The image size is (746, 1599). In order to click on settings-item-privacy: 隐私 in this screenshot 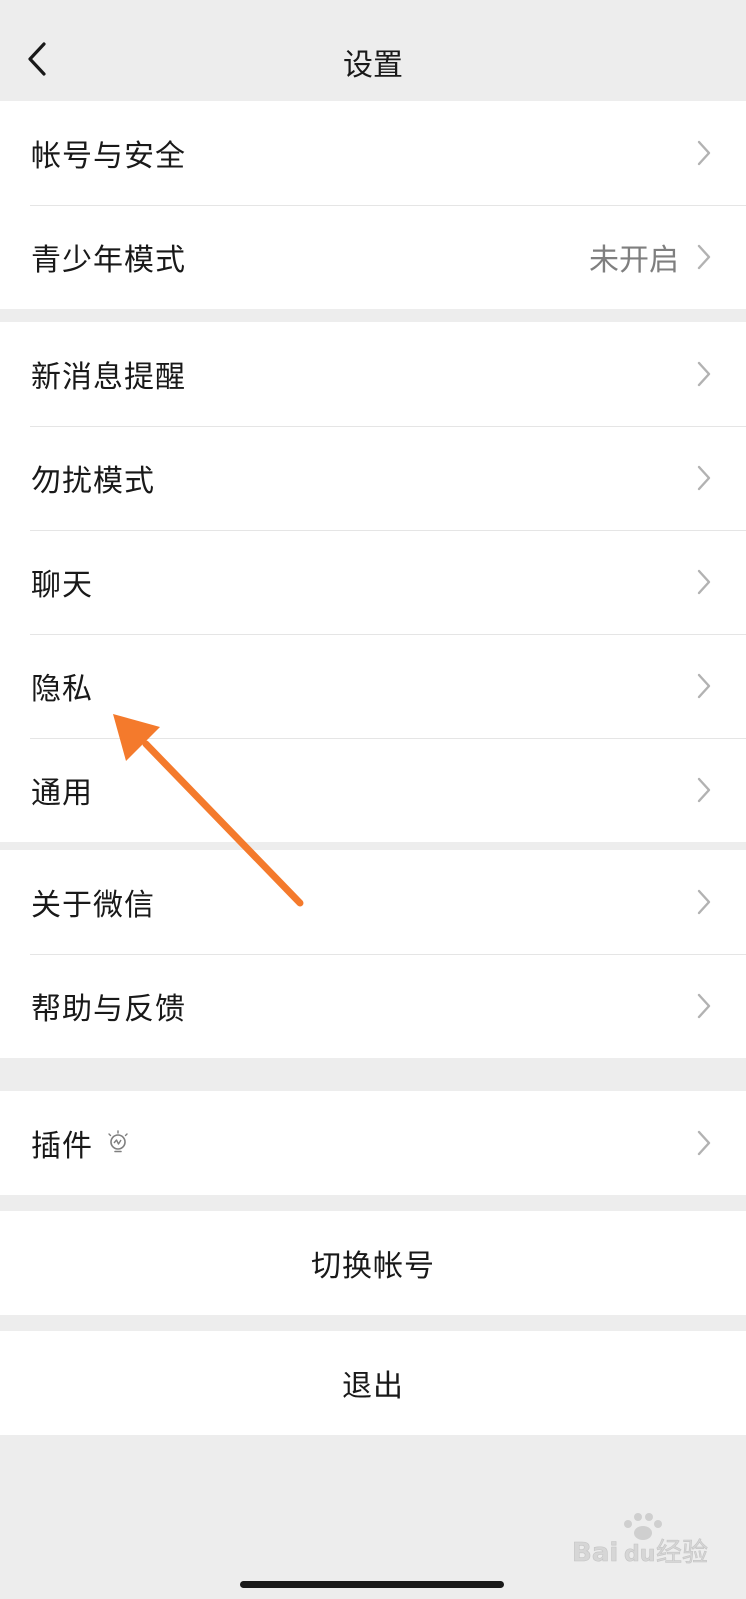, I will do `click(373, 686)`.